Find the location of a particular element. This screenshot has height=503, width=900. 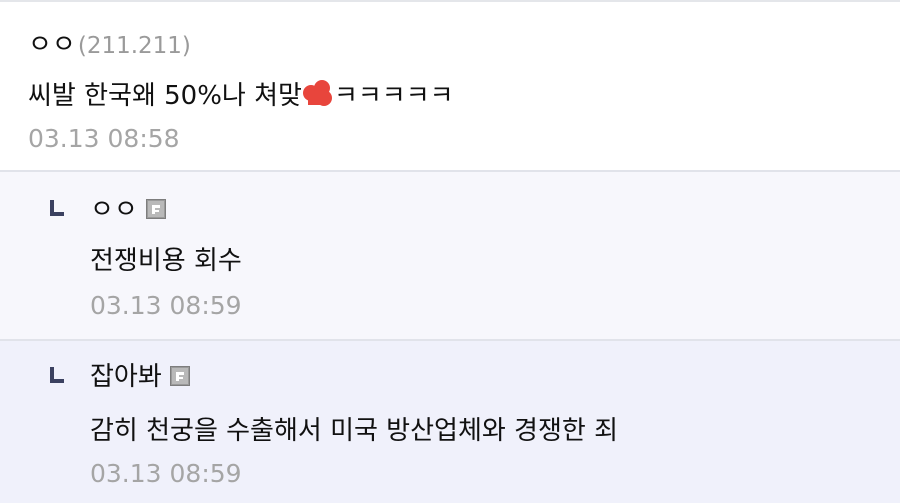

comment-text: 씨발 한국왜 50%나 쳐맞 ㅋㅋㅋㅋㅋ is located at coordinates (241, 95).